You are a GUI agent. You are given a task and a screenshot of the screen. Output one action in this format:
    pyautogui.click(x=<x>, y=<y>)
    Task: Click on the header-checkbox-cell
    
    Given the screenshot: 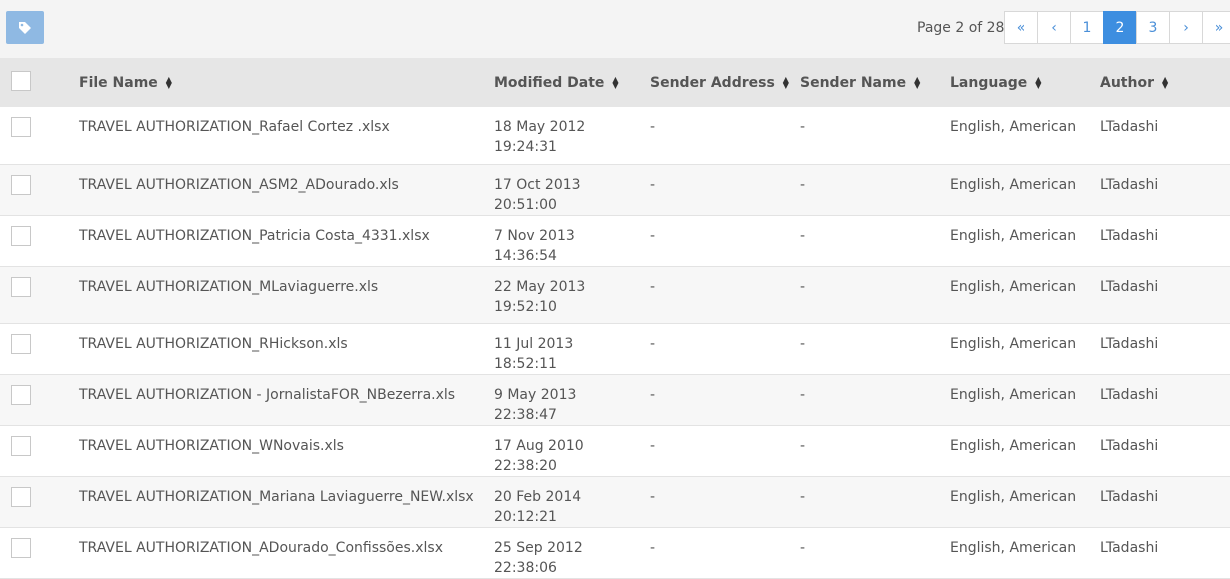 What is the action you would take?
    pyautogui.click(x=39, y=82)
    